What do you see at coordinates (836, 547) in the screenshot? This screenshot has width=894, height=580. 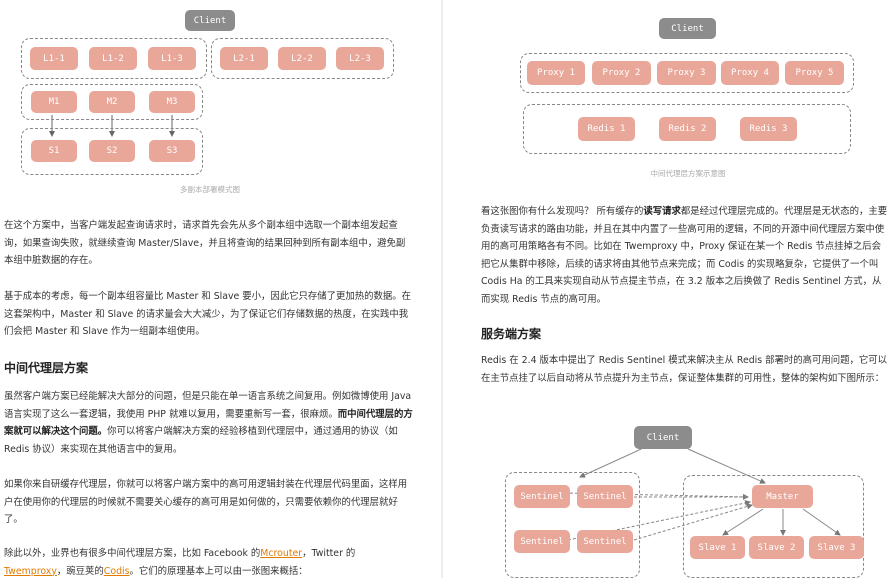 I see `slave-node: Slave 3` at bounding box center [836, 547].